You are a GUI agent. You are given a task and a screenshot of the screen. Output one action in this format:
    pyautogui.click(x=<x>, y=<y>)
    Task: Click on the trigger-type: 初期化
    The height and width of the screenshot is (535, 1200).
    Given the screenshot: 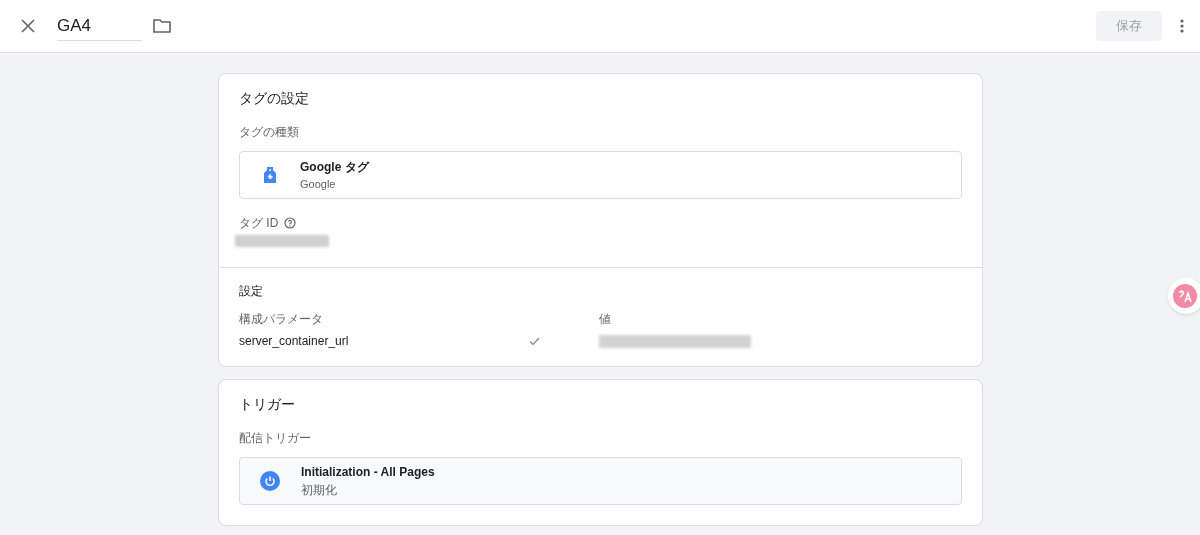 What is the action you would take?
    pyautogui.click(x=319, y=490)
    